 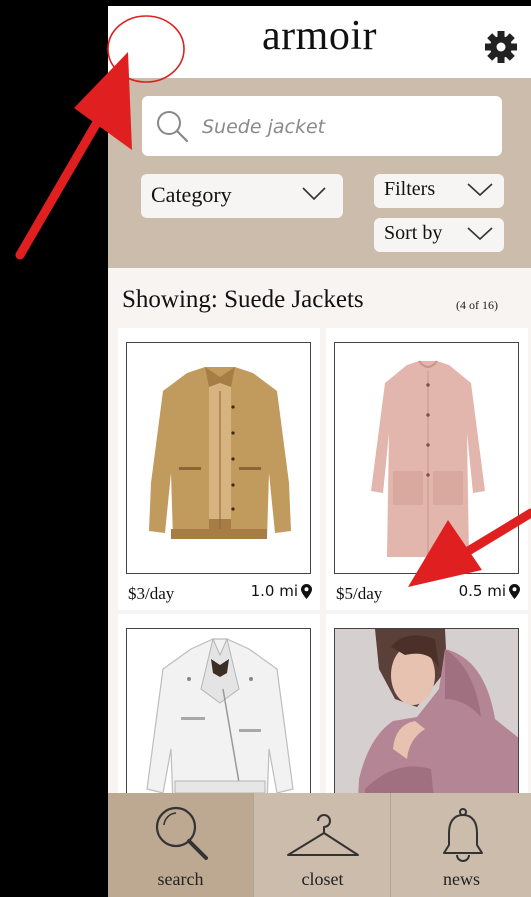 What do you see at coordinates (461, 879) in the screenshot?
I see `nav-news-label: news` at bounding box center [461, 879].